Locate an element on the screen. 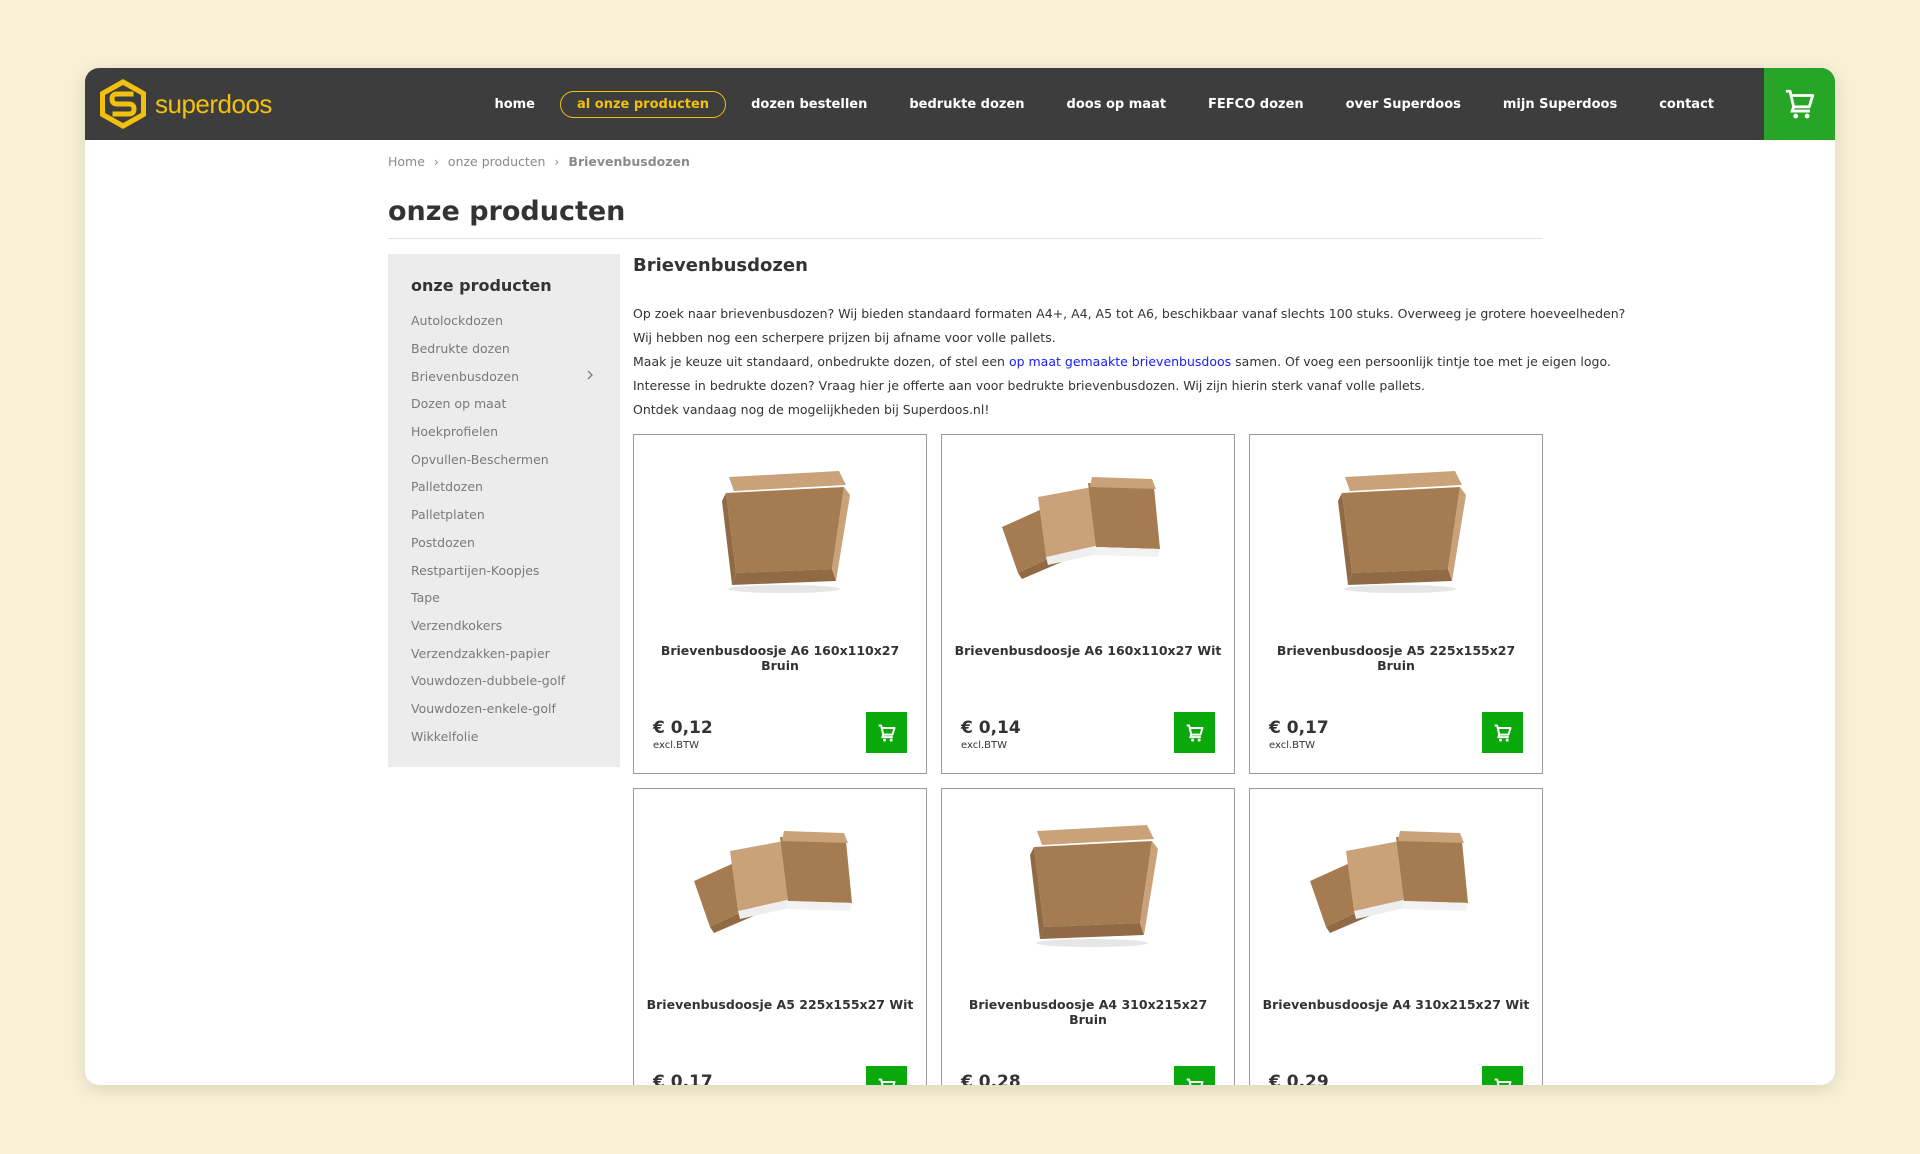 This screenshot has width=1920, height=1154. product-name: Brievenbusdoosje A4 310x215x27 Wit is located at coordinates (1396, 1004).